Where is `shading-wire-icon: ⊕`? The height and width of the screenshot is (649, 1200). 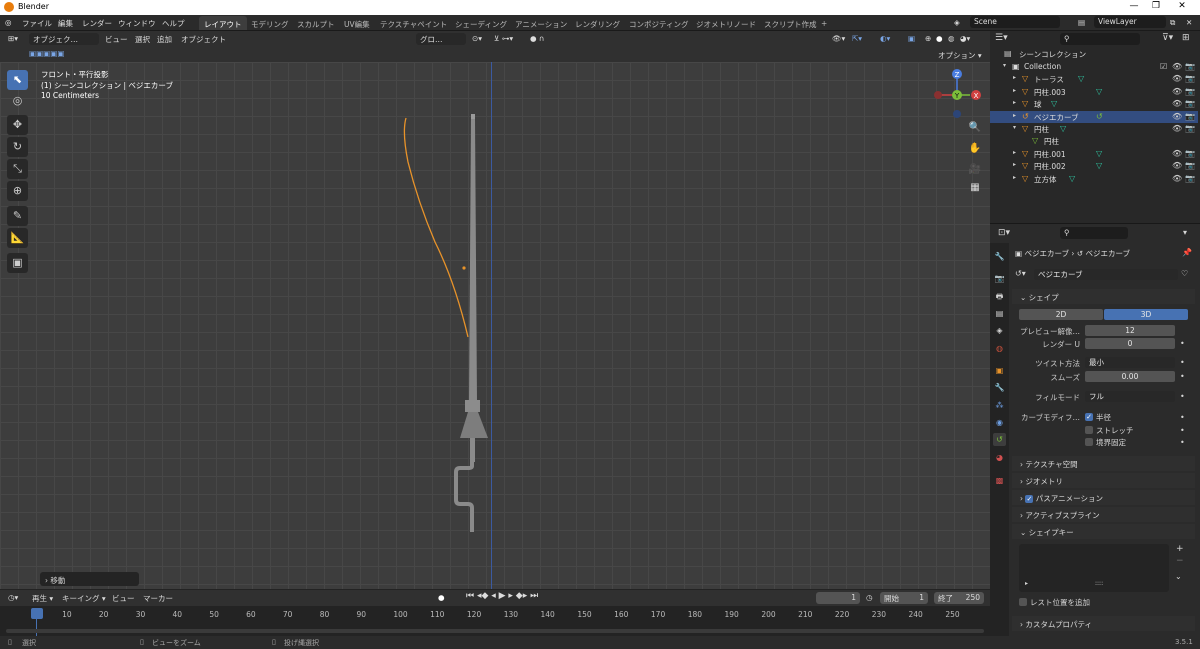 shading-wire-icon: ⊕ is located at coordinates (928, 38).